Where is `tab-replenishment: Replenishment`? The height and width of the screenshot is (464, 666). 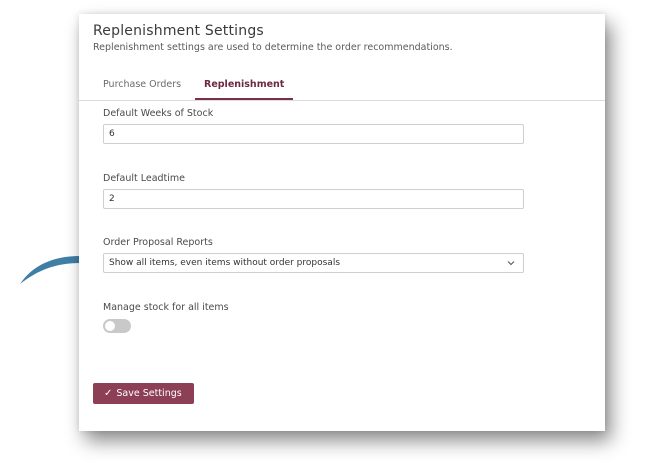
tab-replenishment: Replenishment is located at coordinates (244, 89).